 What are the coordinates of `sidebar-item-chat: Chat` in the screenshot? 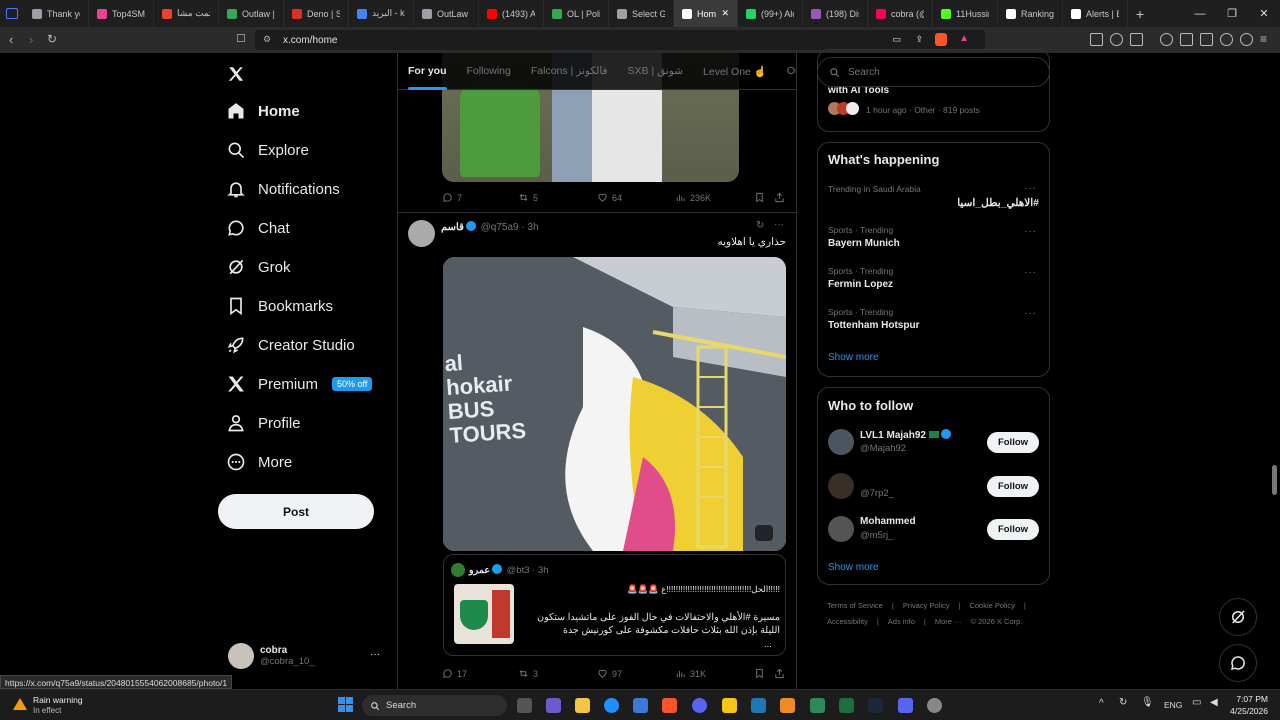 It's located at (258, 228).